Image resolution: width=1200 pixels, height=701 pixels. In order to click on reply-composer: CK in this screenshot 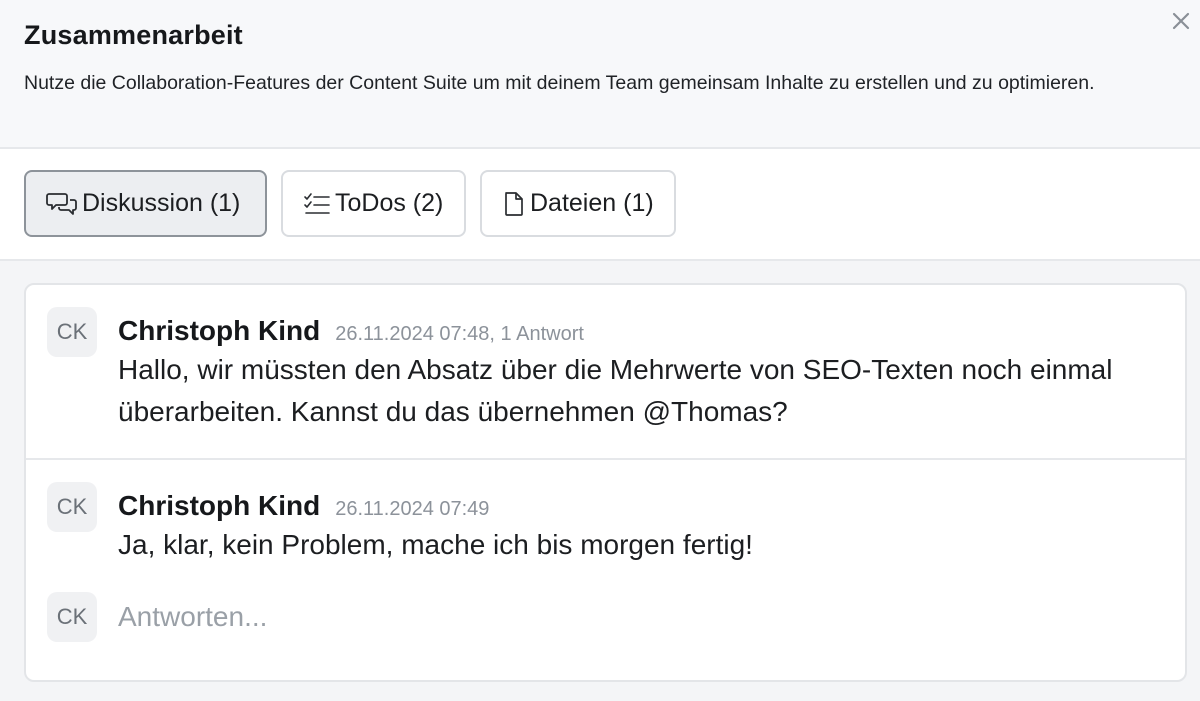, I will do `click(605, 635)`.